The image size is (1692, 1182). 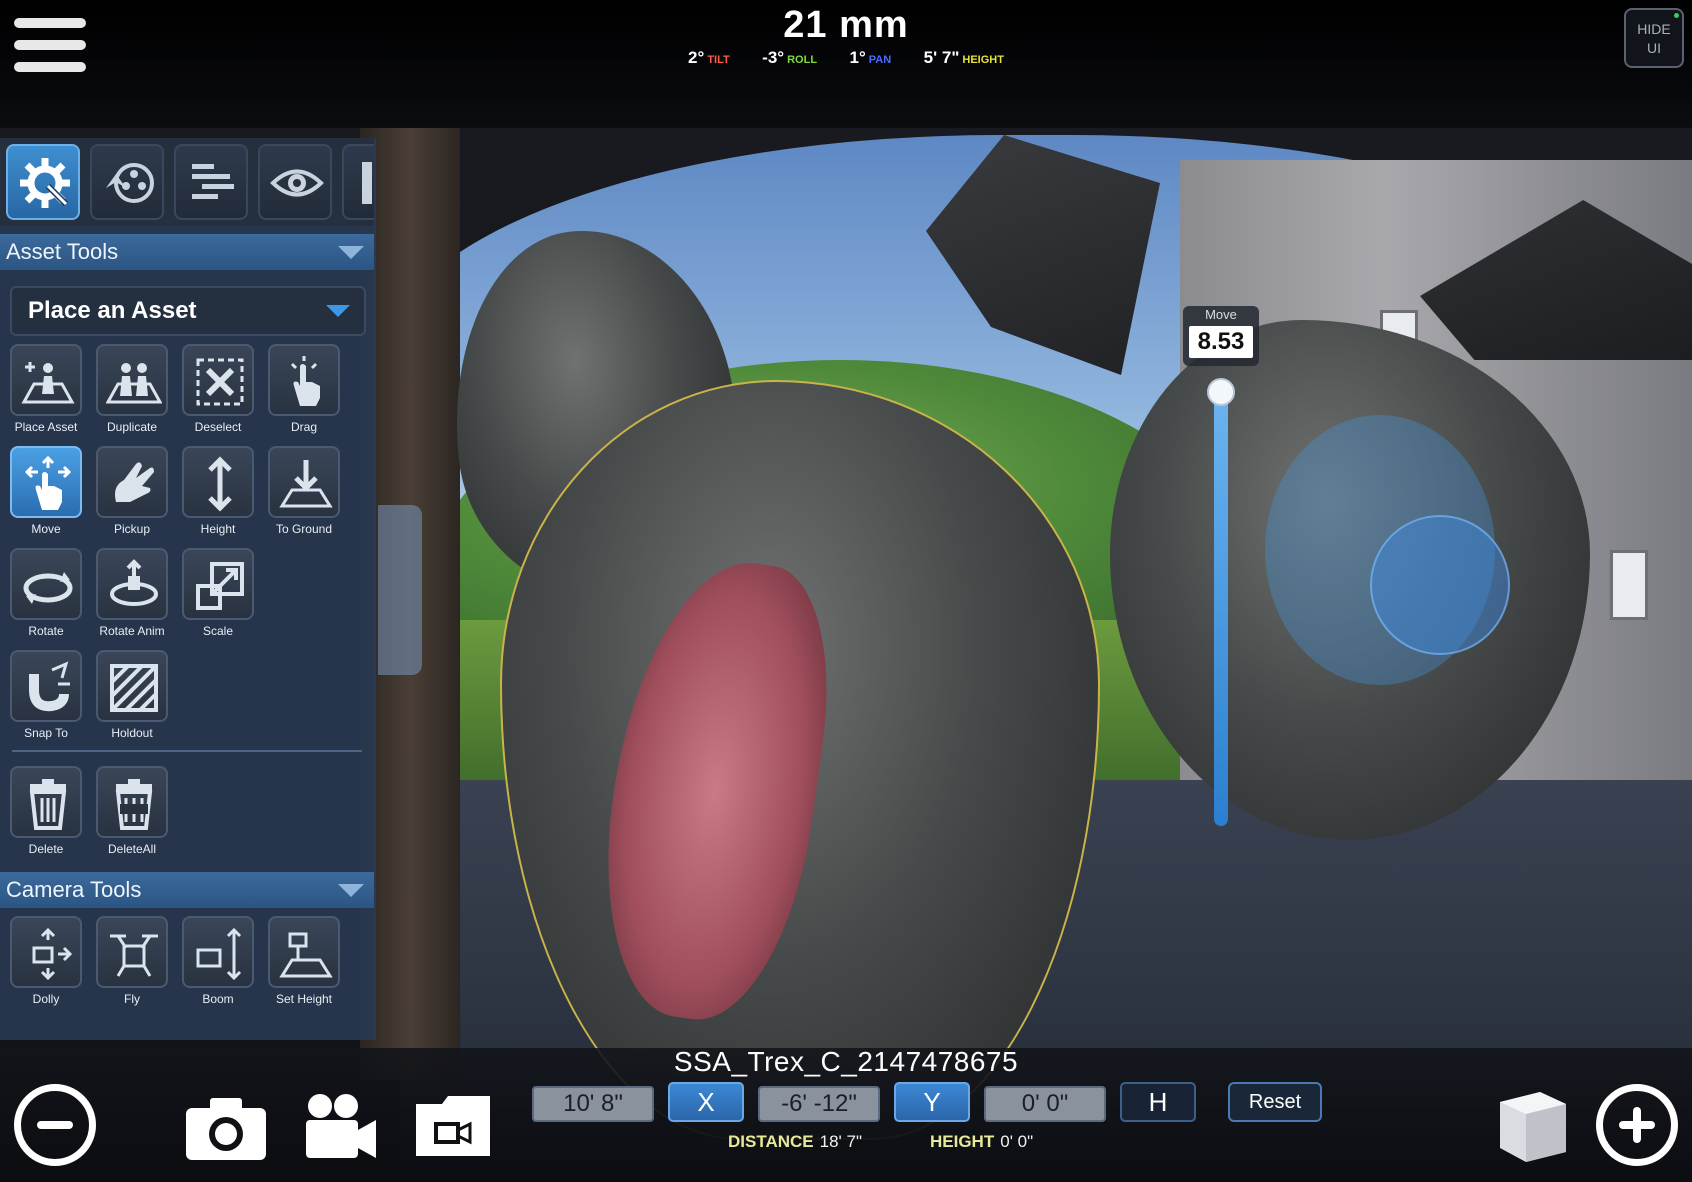 What do you see at coordinates (1221, 606) in the screenshot?
I see `move-slider` at bounding box center [1221, 606].